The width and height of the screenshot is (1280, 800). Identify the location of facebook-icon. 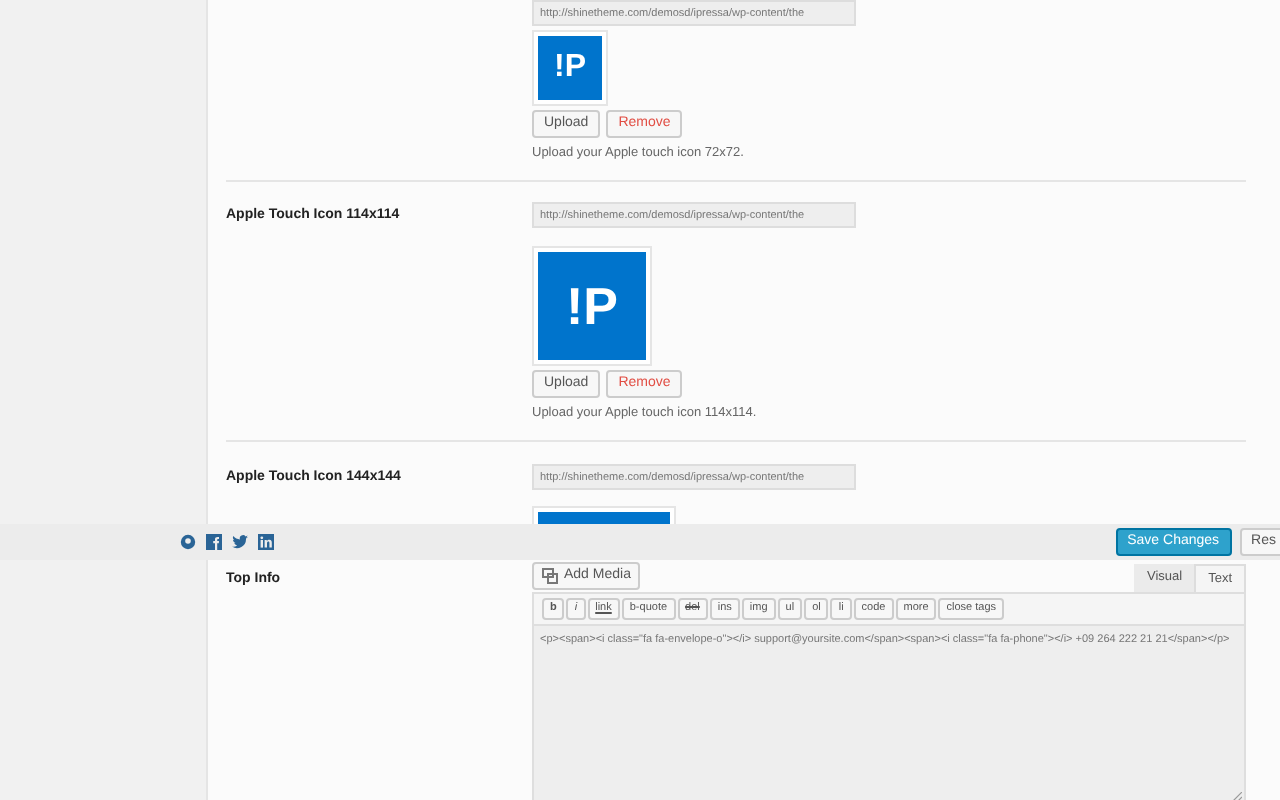
(214, 542).